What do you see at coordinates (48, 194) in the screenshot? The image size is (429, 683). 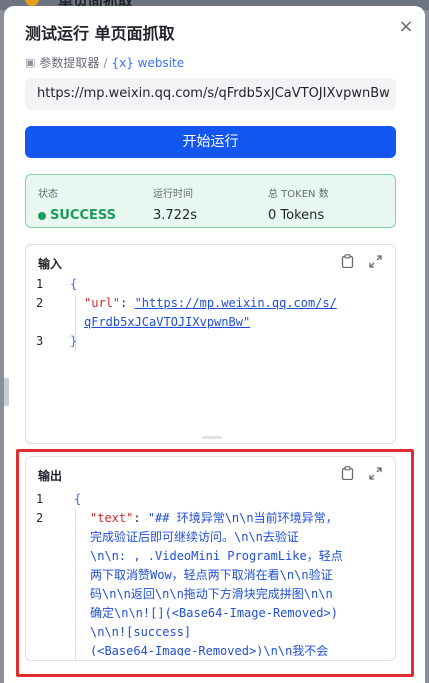 I see `status-label: 状态` at bounding box center [48, 194].